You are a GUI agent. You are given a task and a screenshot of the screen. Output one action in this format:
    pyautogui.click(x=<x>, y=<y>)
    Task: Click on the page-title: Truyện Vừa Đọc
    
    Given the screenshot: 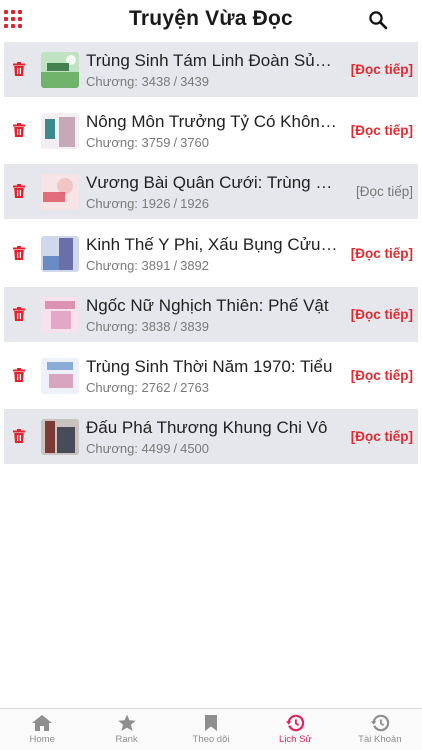 What is the action you would take?
    pyautogui.click(x=211, y=18)
    